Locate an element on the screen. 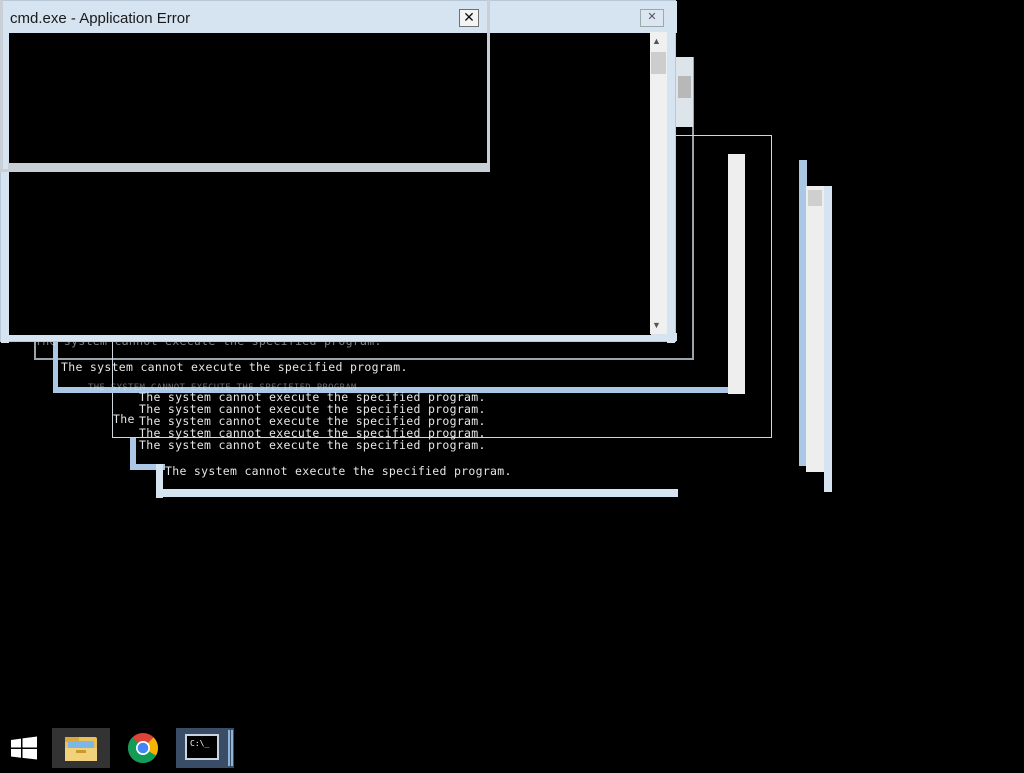  ghost-frame-small-1b is located at coordinates (684, 87).